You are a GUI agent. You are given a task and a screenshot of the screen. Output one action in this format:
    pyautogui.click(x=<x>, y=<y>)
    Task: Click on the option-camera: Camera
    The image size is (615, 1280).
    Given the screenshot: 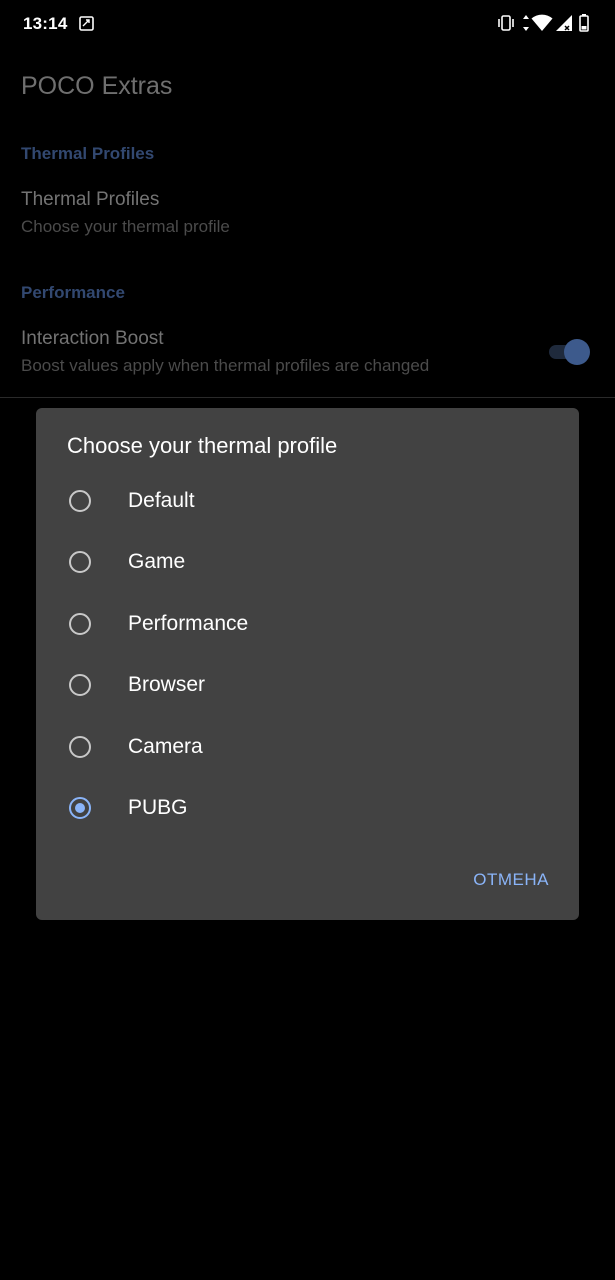 What is the action you would take?
    pyautogui.click(x=307, y=749)
    